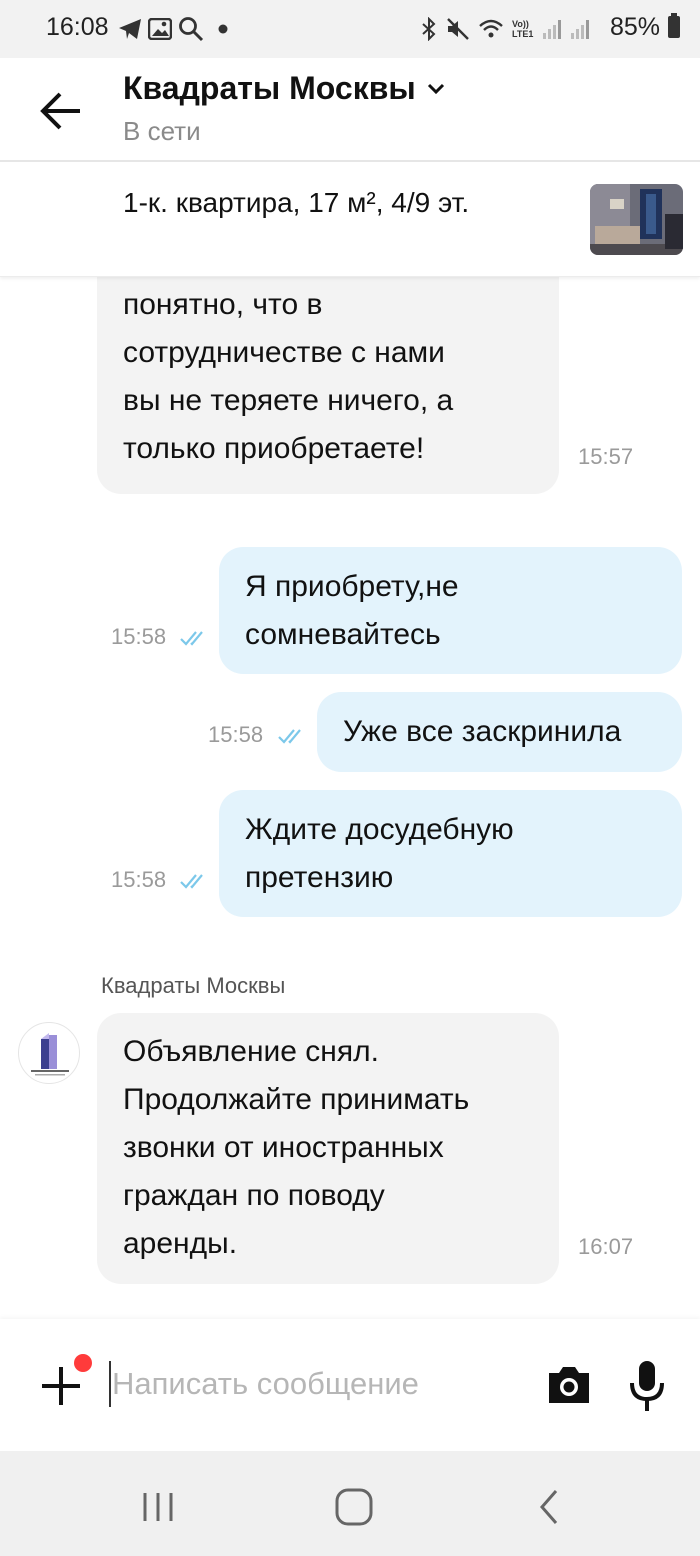 The height and width of the screenshot is (1556, 700). What do you see at coordinates (343, 634) in the screenshot?
I see `message-line: сомневайтесь` at bounding box center [343, 634].